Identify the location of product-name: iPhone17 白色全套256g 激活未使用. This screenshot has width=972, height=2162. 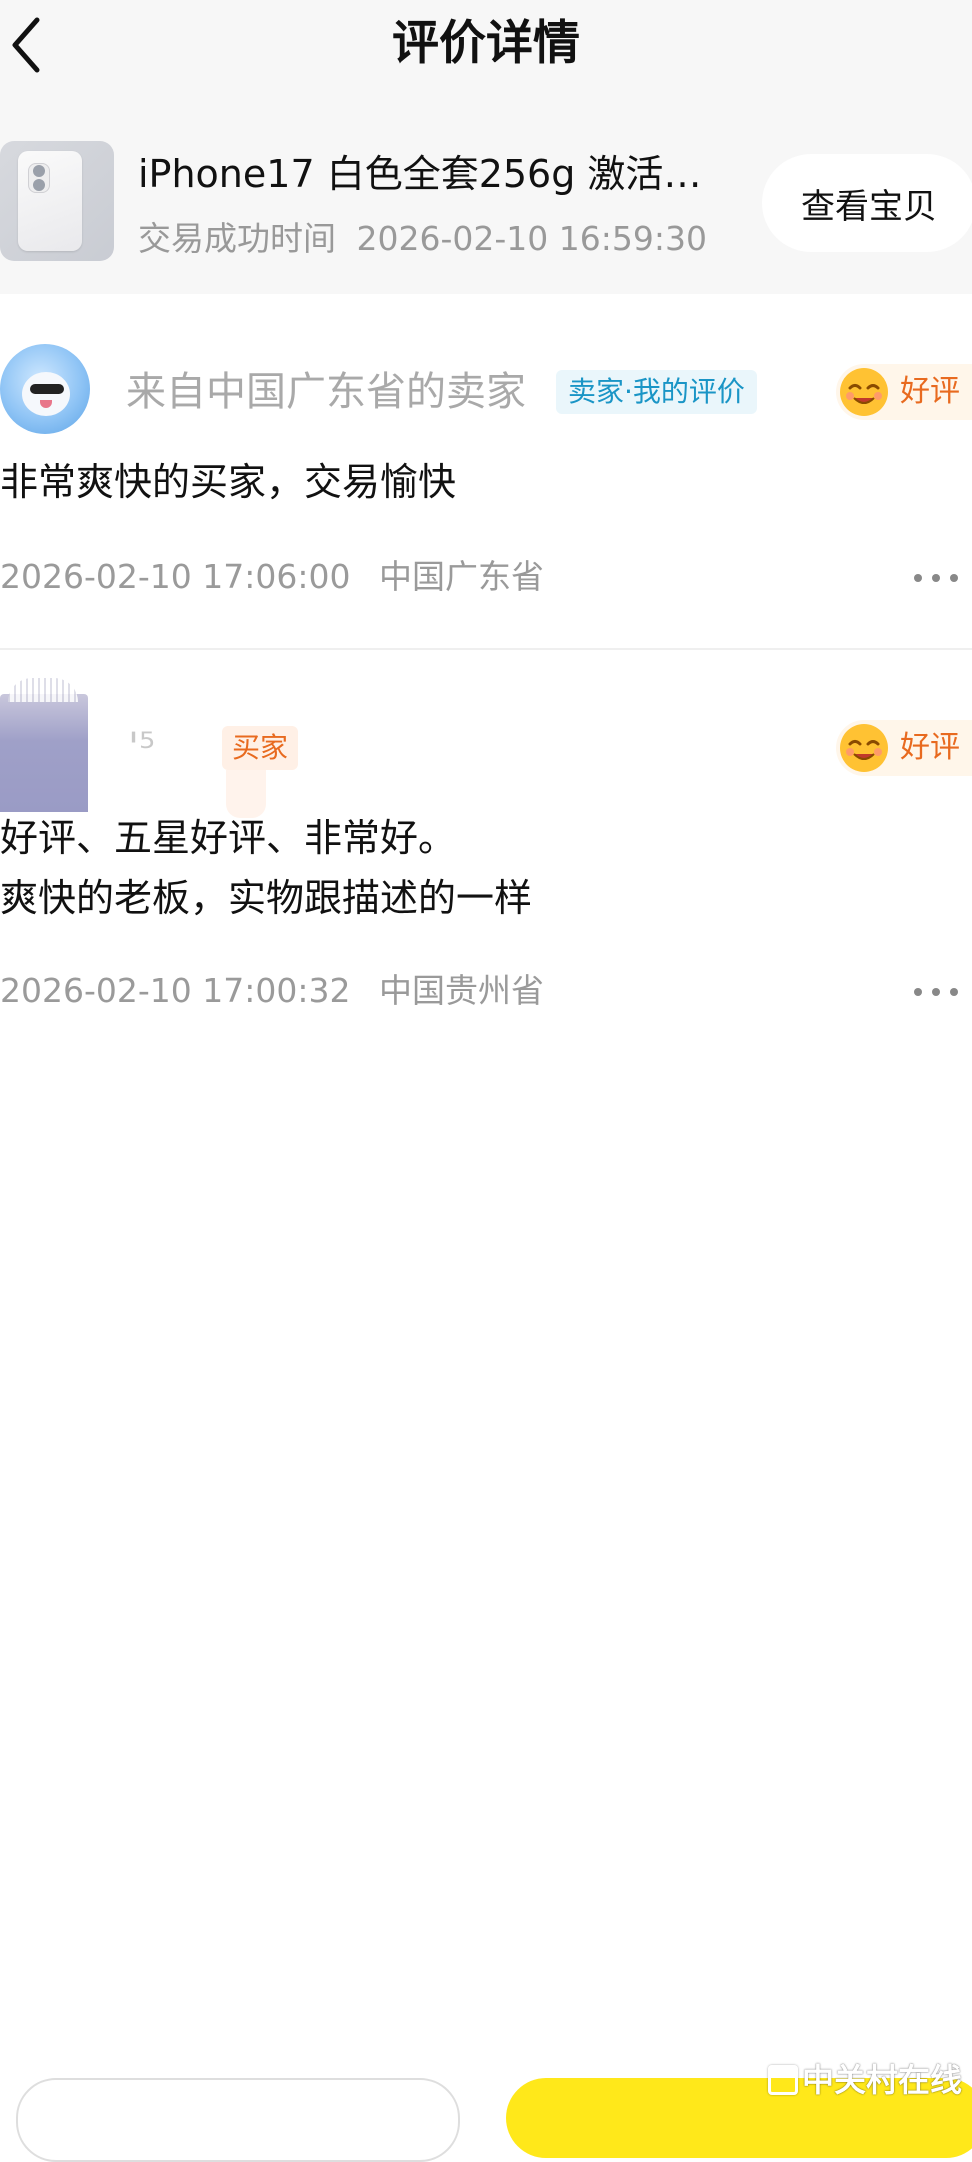
(435, 174).